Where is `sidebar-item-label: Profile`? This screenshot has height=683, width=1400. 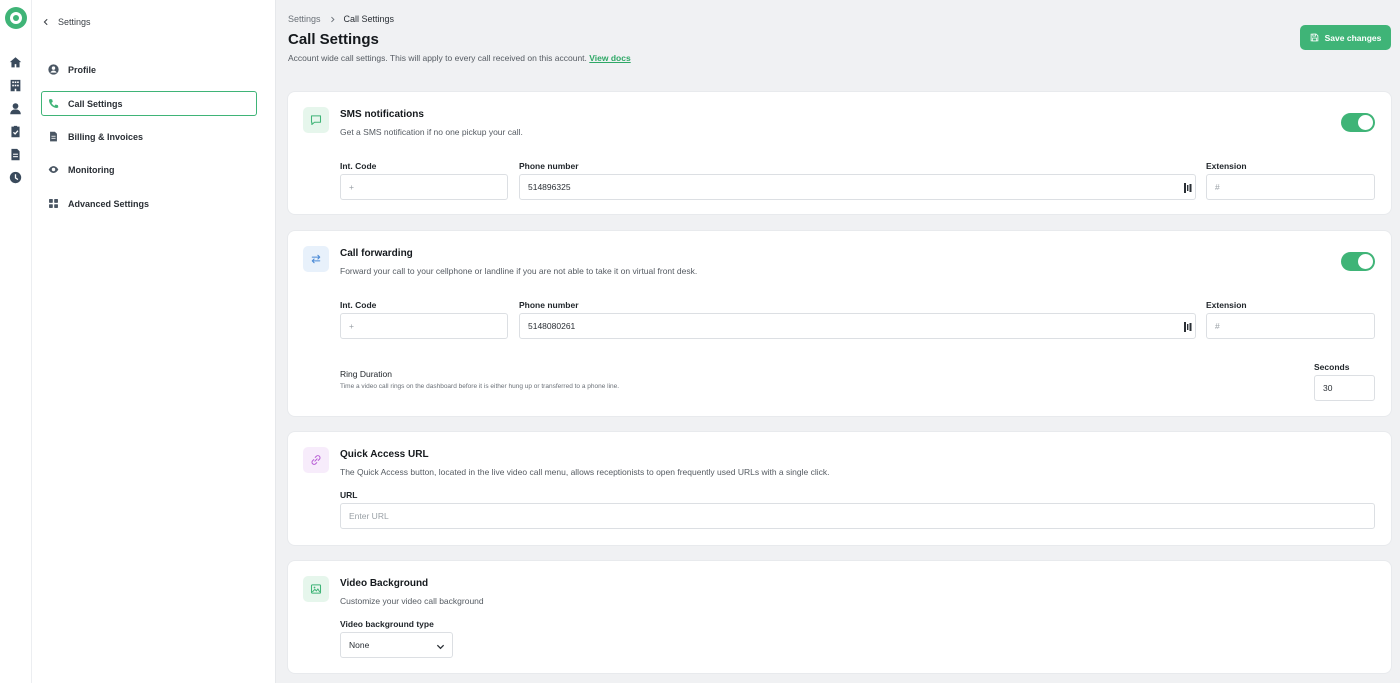
sidebar-item-label: Profile is located at coordinates (82, 69).